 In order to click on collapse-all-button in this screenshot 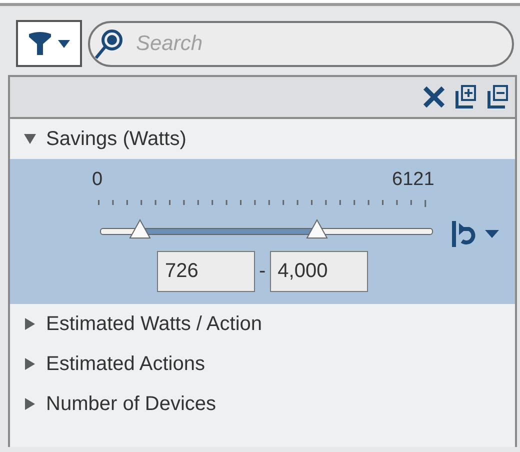, I will do `click(498, 97)`.